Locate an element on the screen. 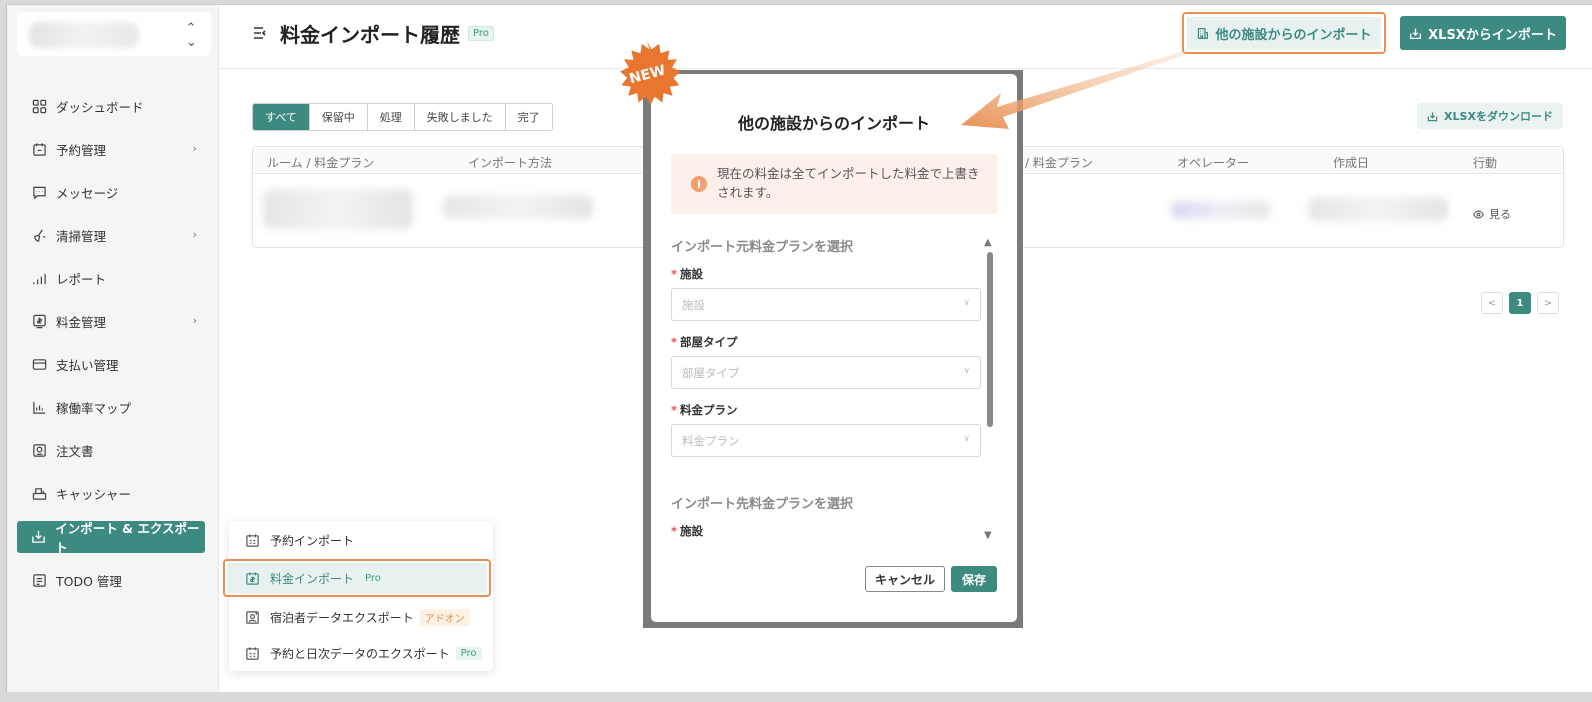 The height and width of the screenshot is (702, 1592). select-placeholder: 部屋タイプ is located at coordinates (711, 372).